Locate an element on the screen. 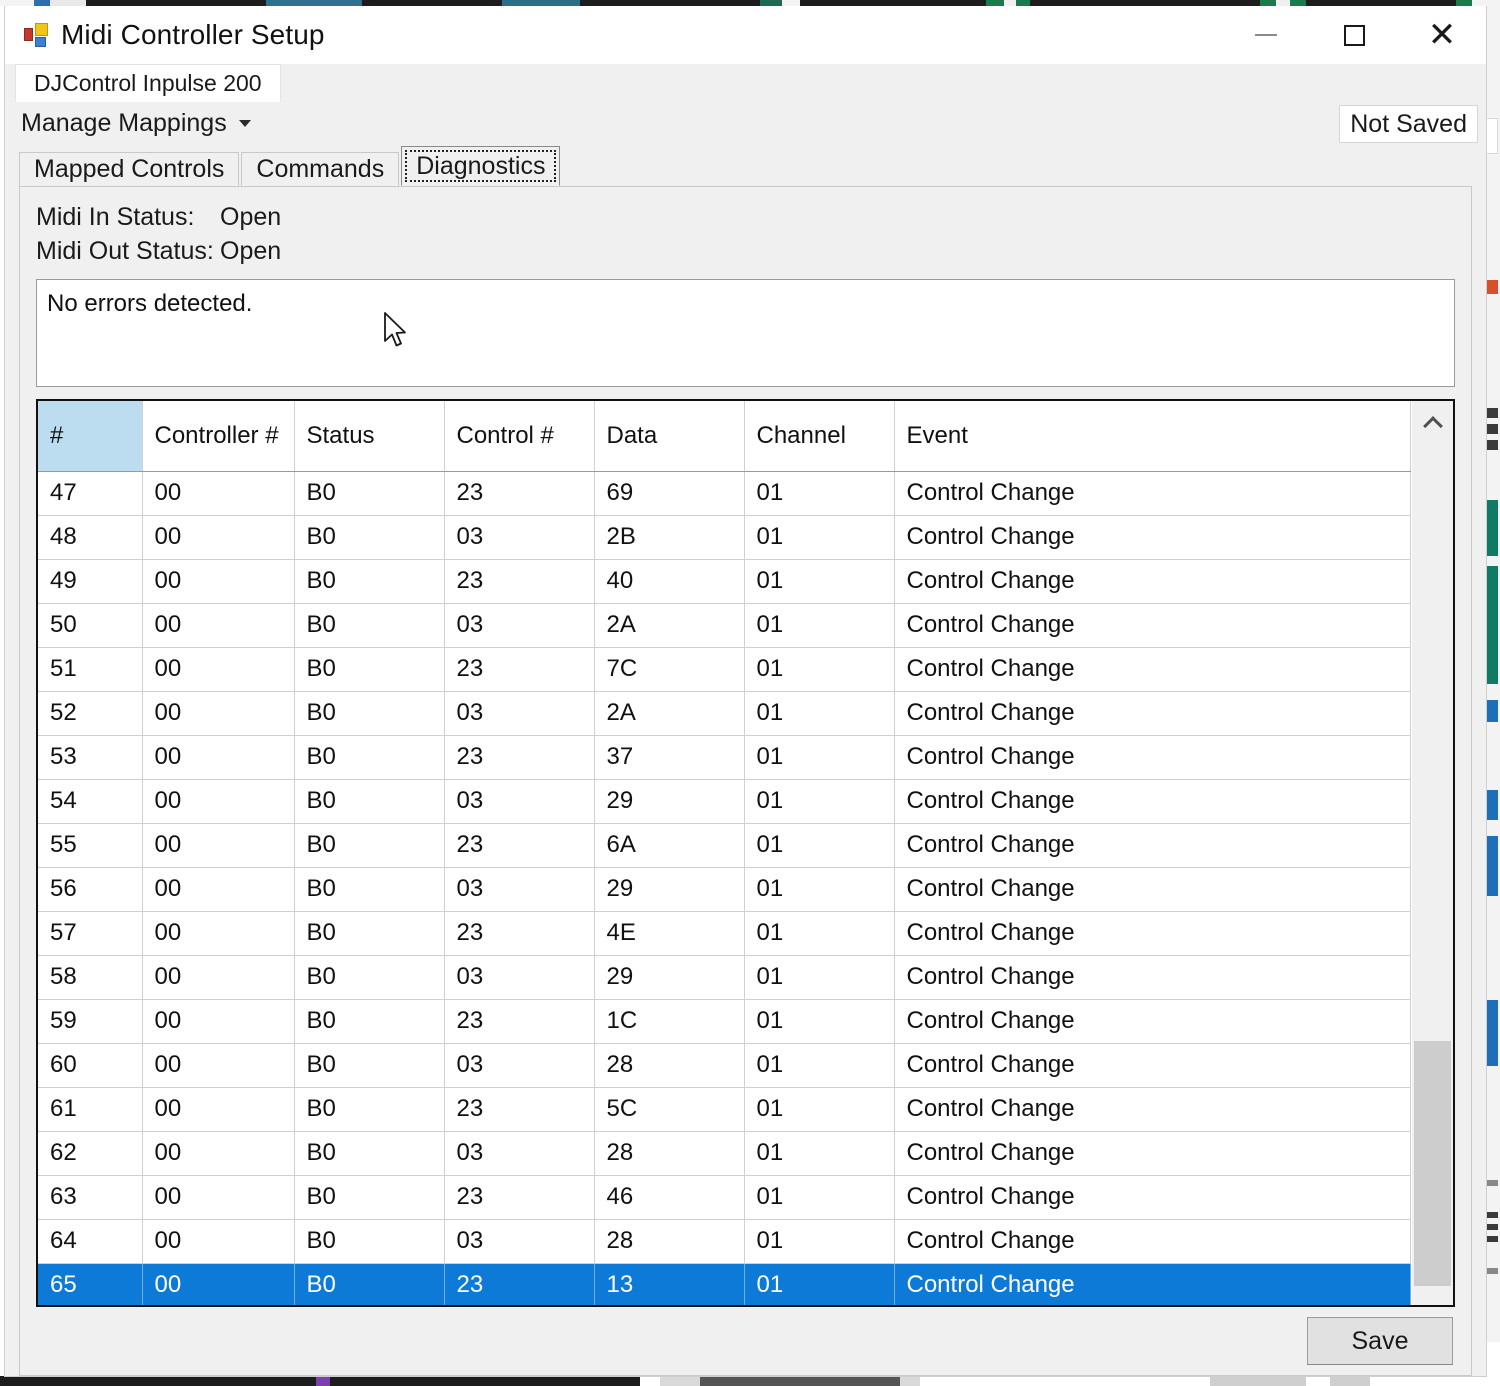 The width and height of the screenshot is (1500, 1386). scrollbar-thumb is located at coordinates (1432, 1163).